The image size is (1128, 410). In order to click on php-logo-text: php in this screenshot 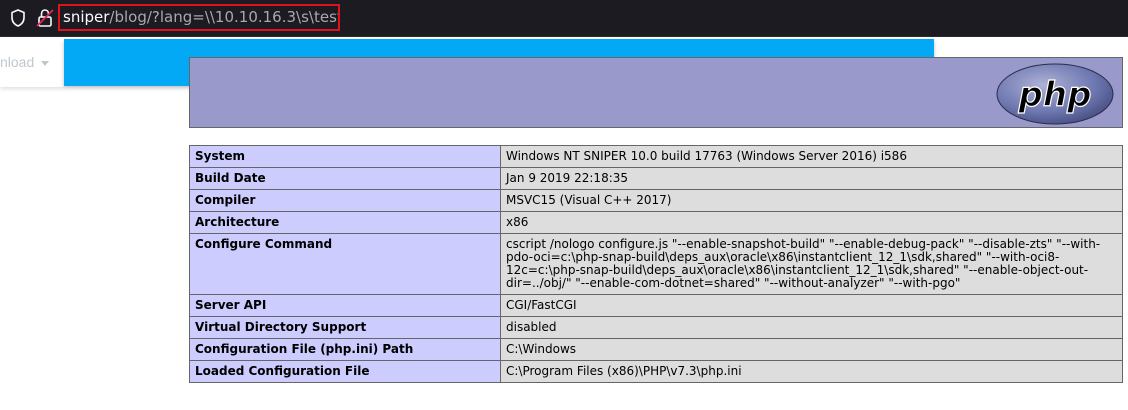, I will do `click(1055, 95)`.